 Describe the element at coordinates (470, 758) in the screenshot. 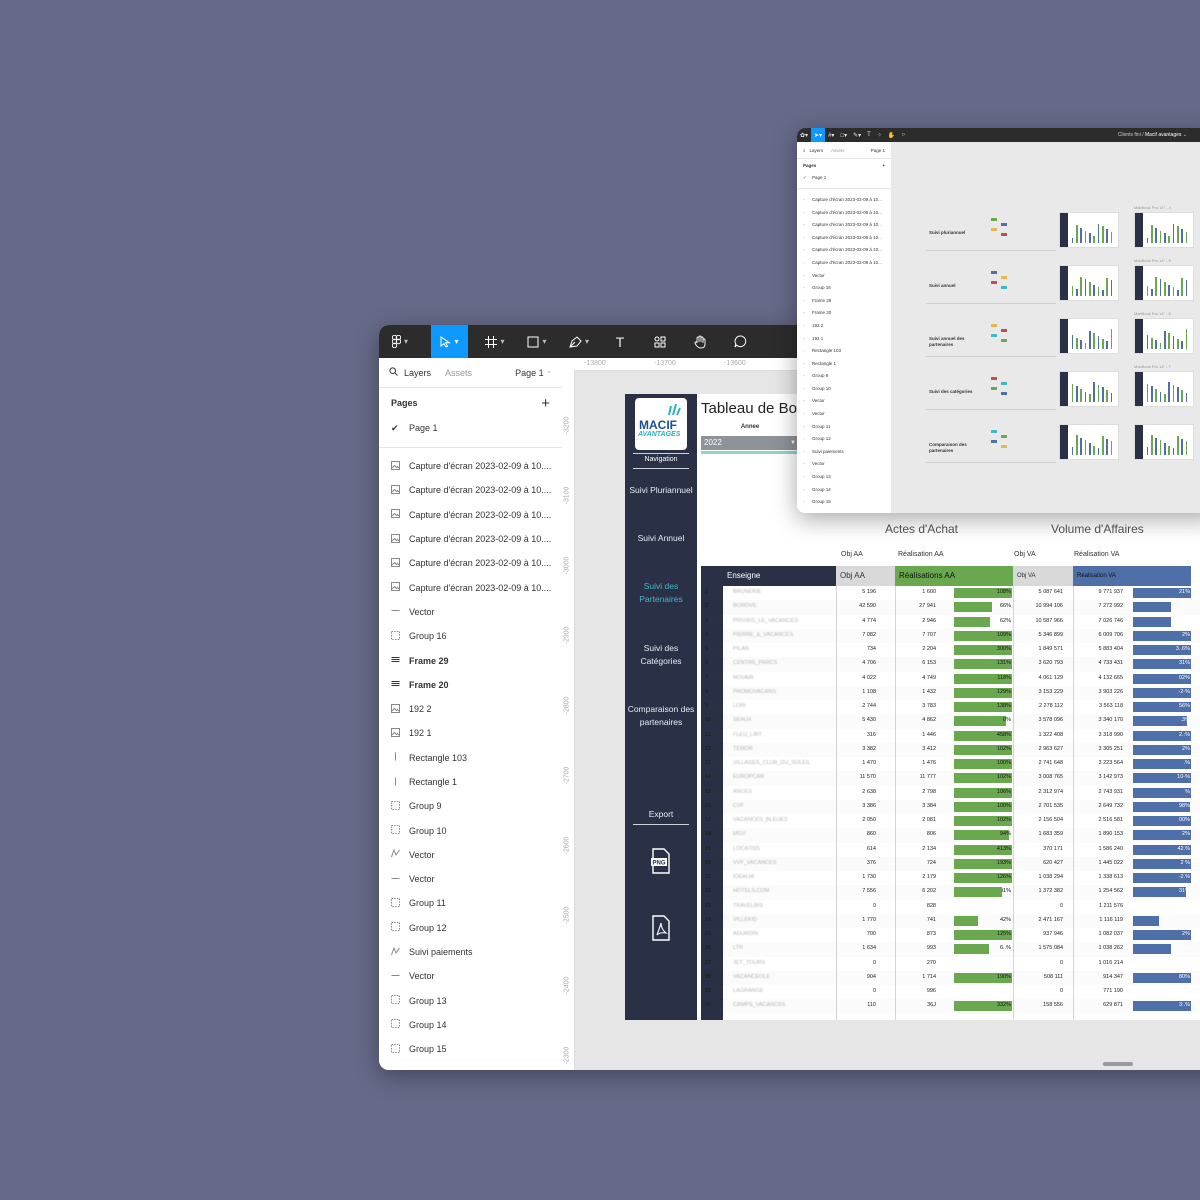

I see `layer-item: Rectangle 103` at that location.